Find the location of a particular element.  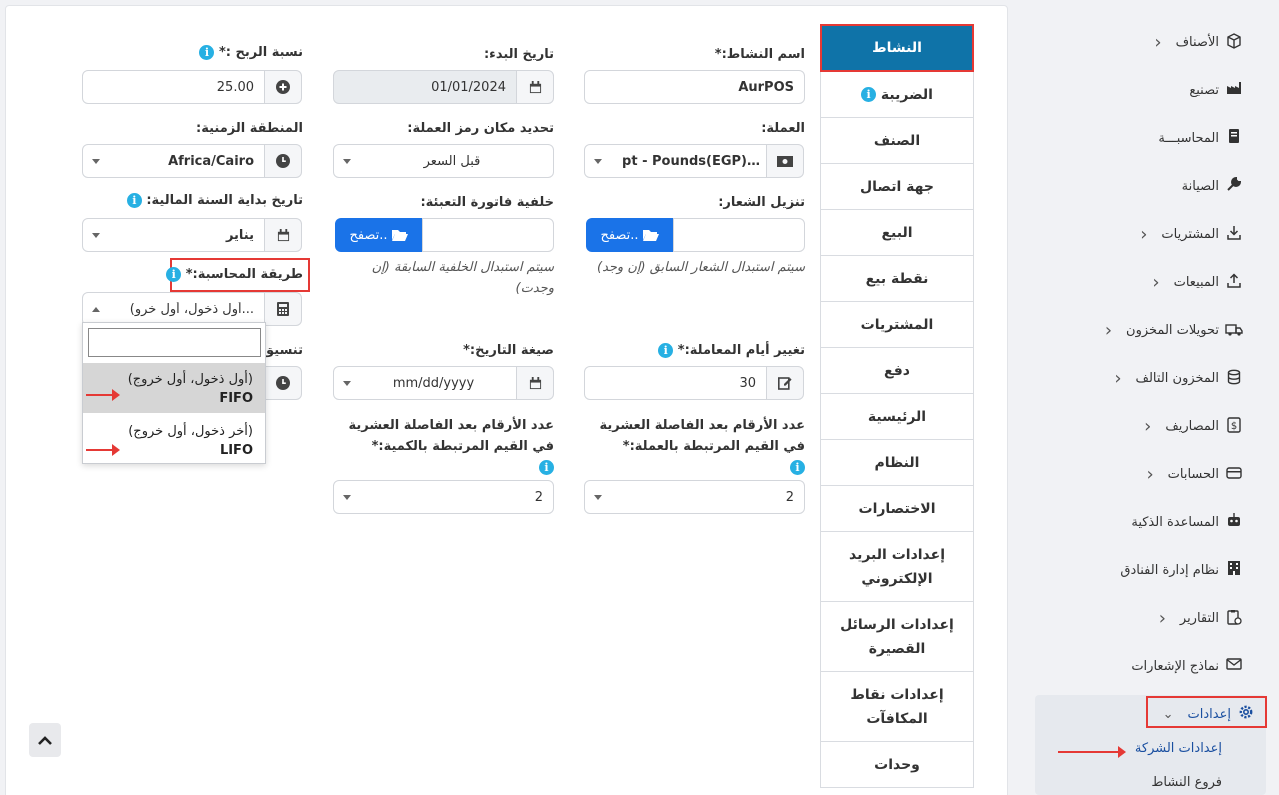

tab-contact: جهة اتصال is located at coordinates (897, 187).